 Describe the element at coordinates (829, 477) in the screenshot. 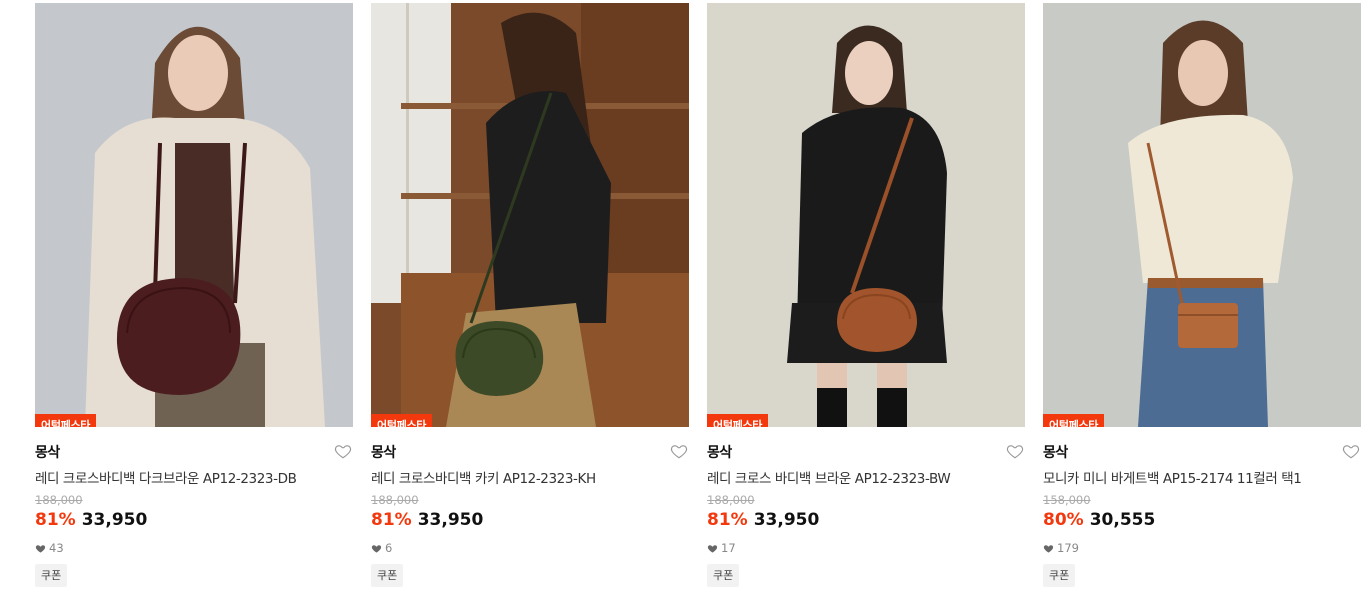

I see `product-title: 레디 크로스 바디백 브라운 AP12-2323-BW` at that location.